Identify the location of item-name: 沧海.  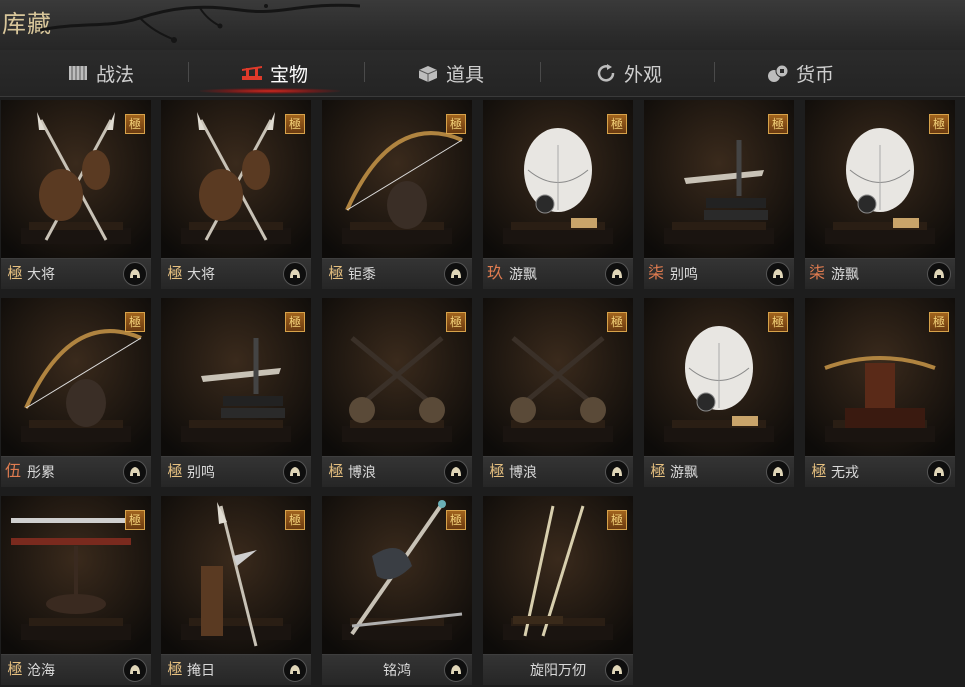
(41, 671).